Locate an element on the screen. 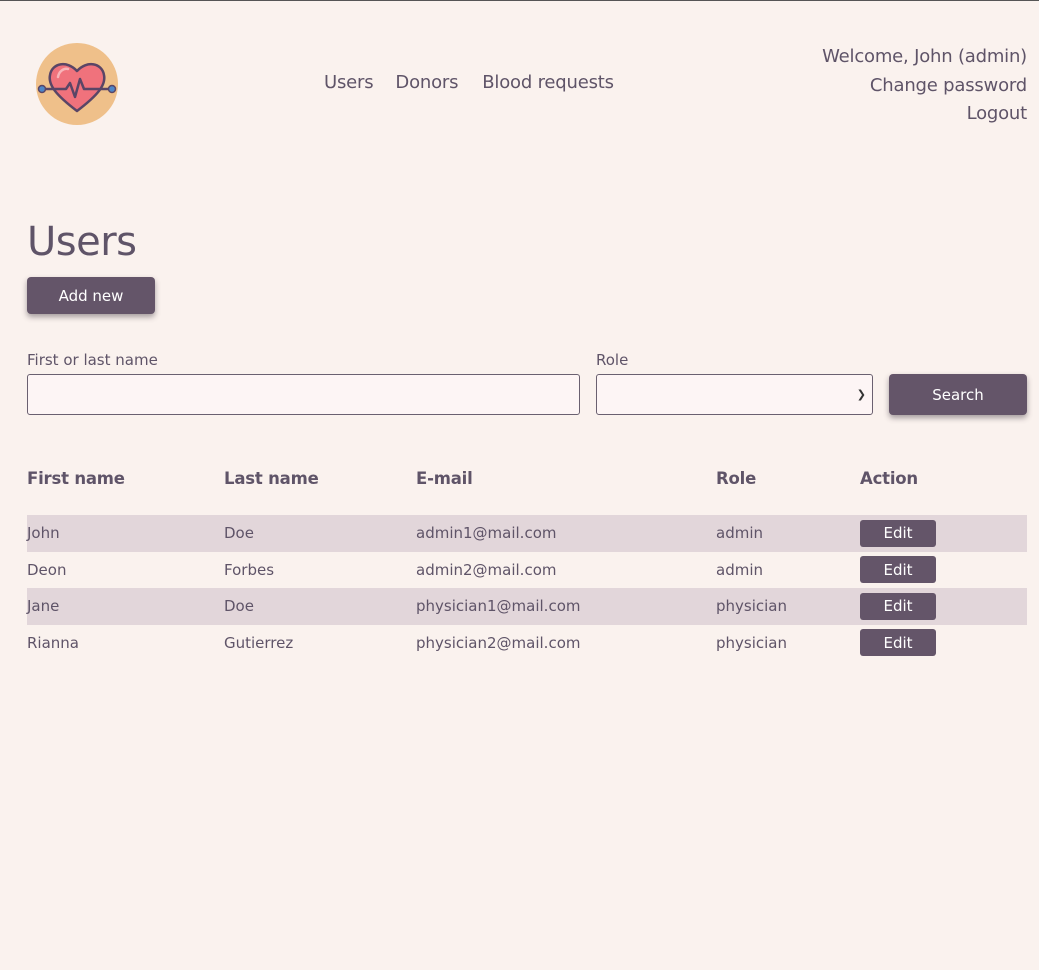 The height and width of the screenshot is (970, 1039). column-header-role: Role is located at coordinates (736, 478).